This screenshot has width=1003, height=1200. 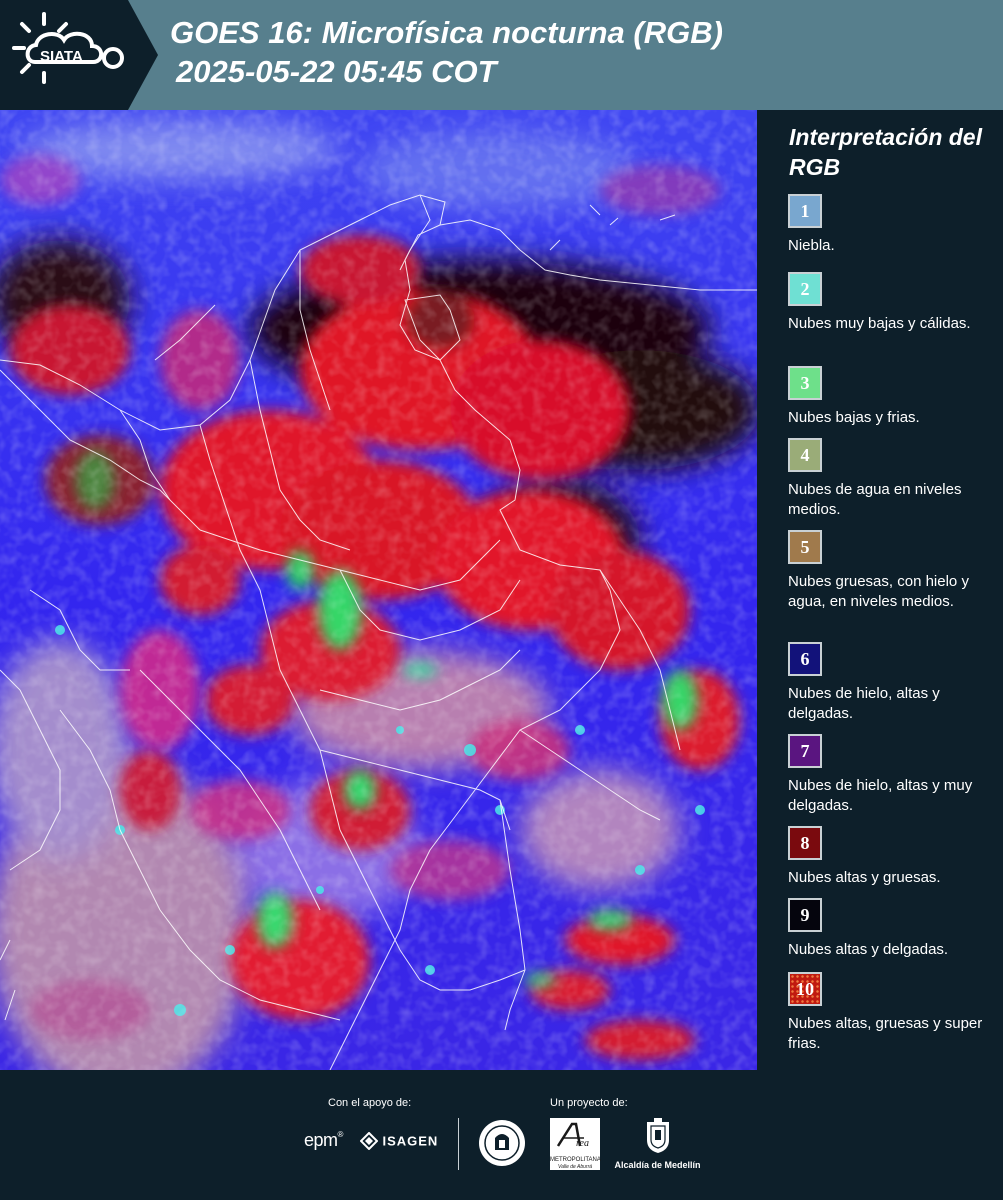 I want to click on seal-logo, so click(x=502, y=1145).